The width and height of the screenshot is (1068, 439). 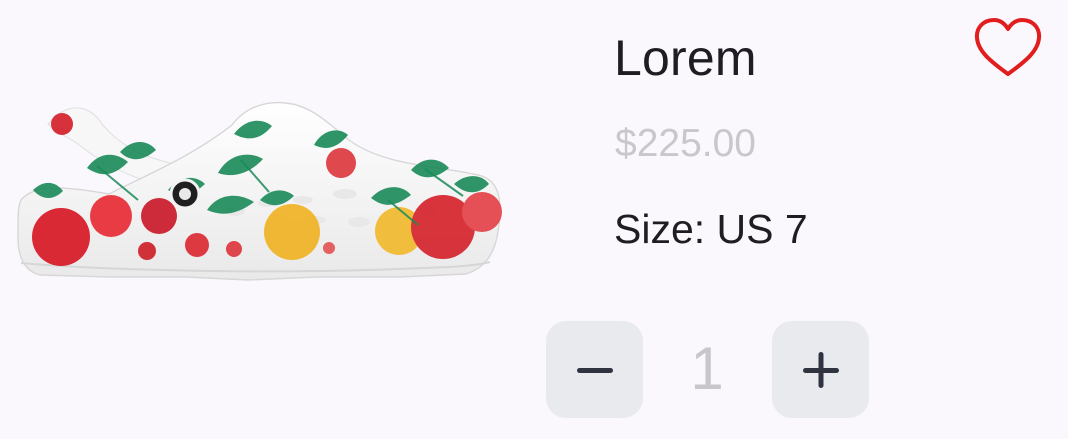 I want to click on plus-icon, so click(x=820, y=369).